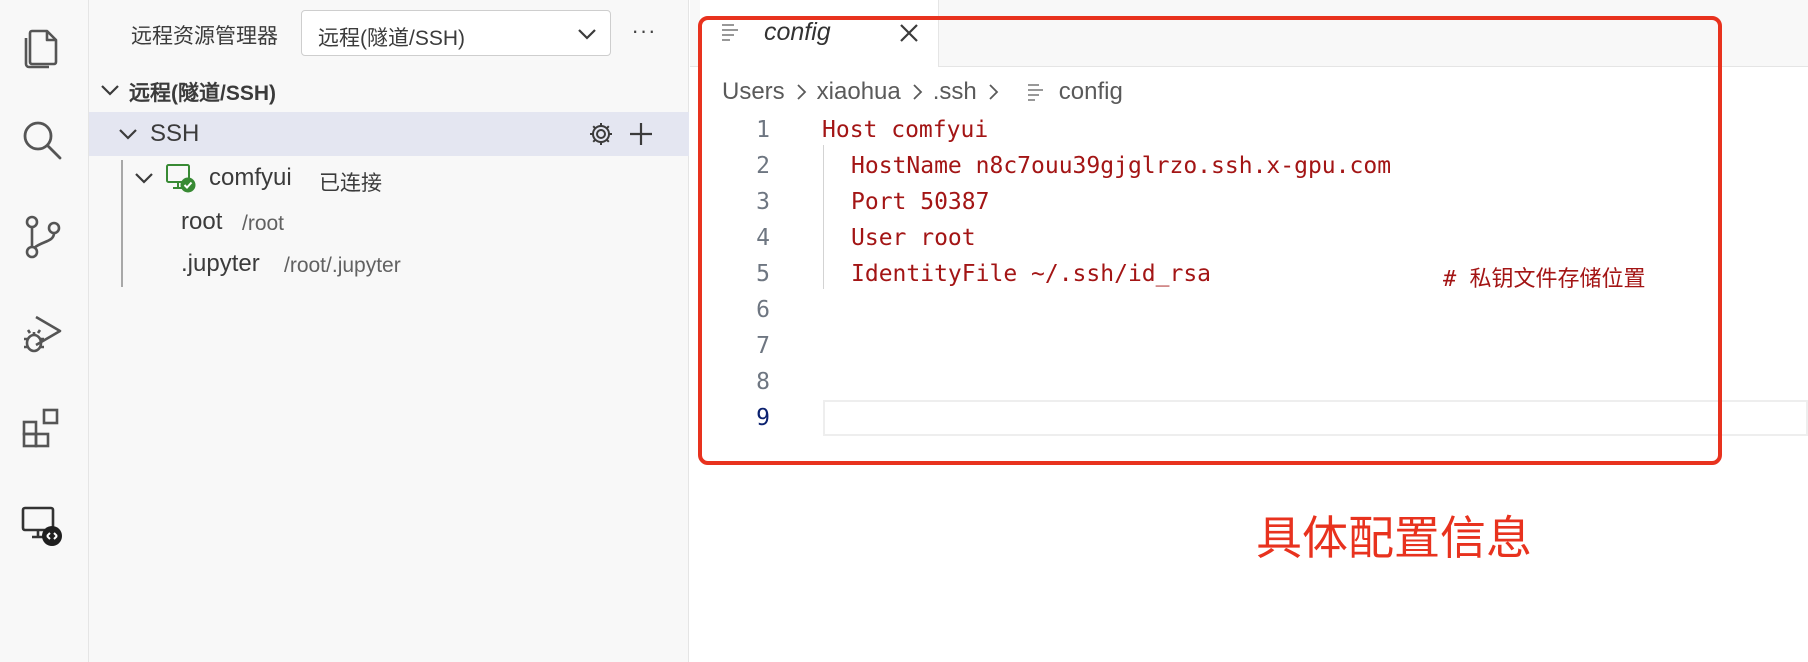  I want to click on folder-name: .jupyter, so click(220, 263).